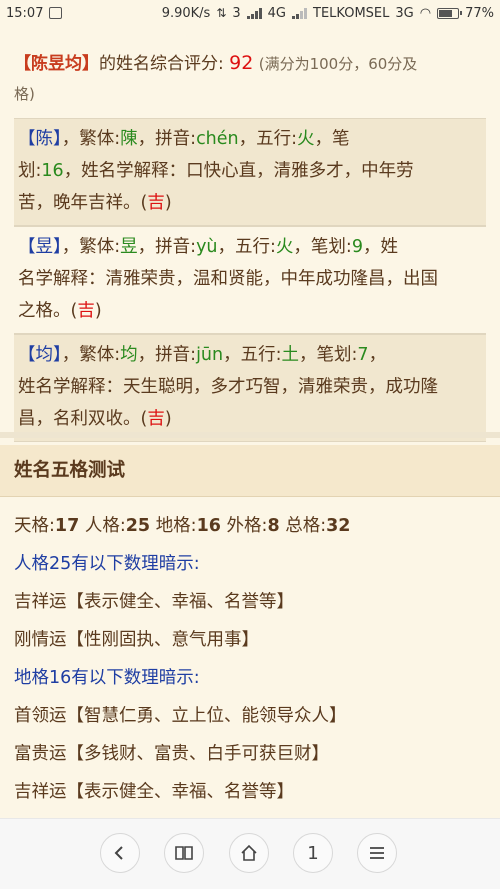 This screenshot has height=889, width=500. Describe the element at coordinates (107, 564) in the screenshot. I see `ren-hint: 人格25有以下数理暗示:` at that location.